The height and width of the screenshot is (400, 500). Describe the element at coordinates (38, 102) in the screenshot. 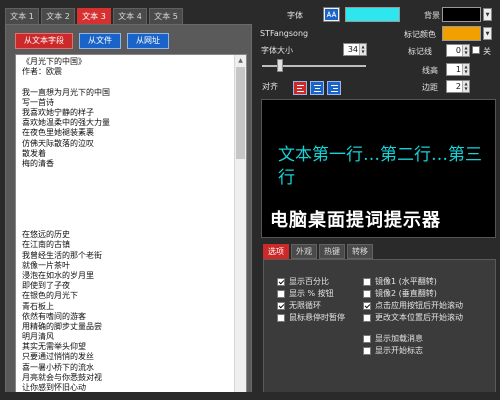

I see `text-line: 写一首诗` at that location.